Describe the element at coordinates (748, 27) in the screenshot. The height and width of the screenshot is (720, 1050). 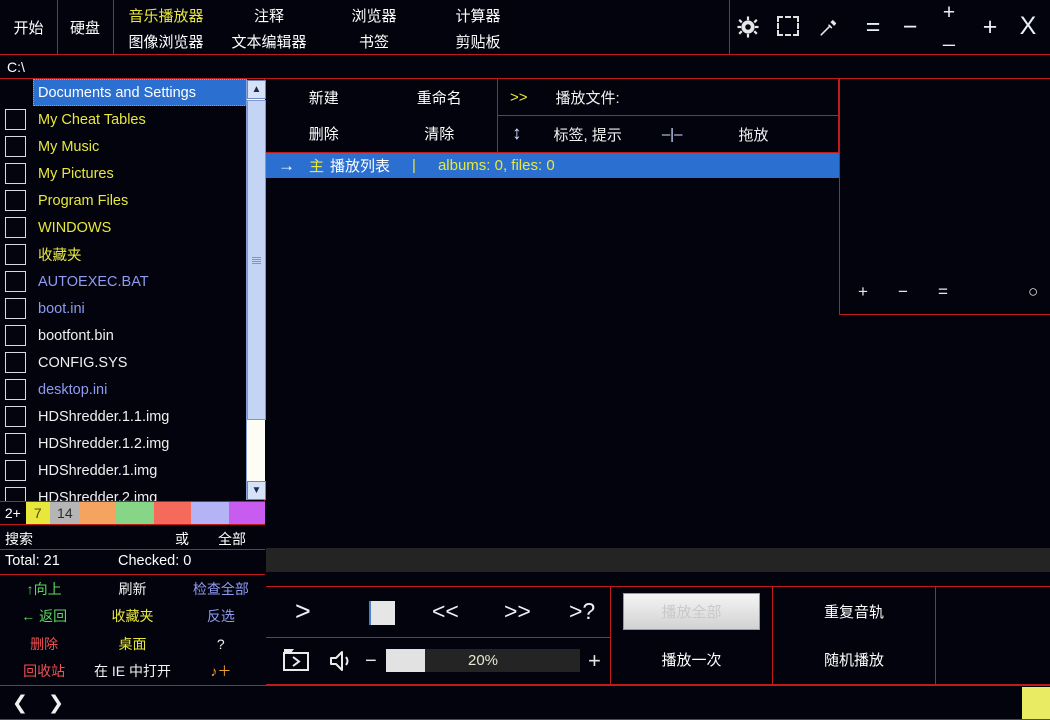
I see `gear-icon` at that location.